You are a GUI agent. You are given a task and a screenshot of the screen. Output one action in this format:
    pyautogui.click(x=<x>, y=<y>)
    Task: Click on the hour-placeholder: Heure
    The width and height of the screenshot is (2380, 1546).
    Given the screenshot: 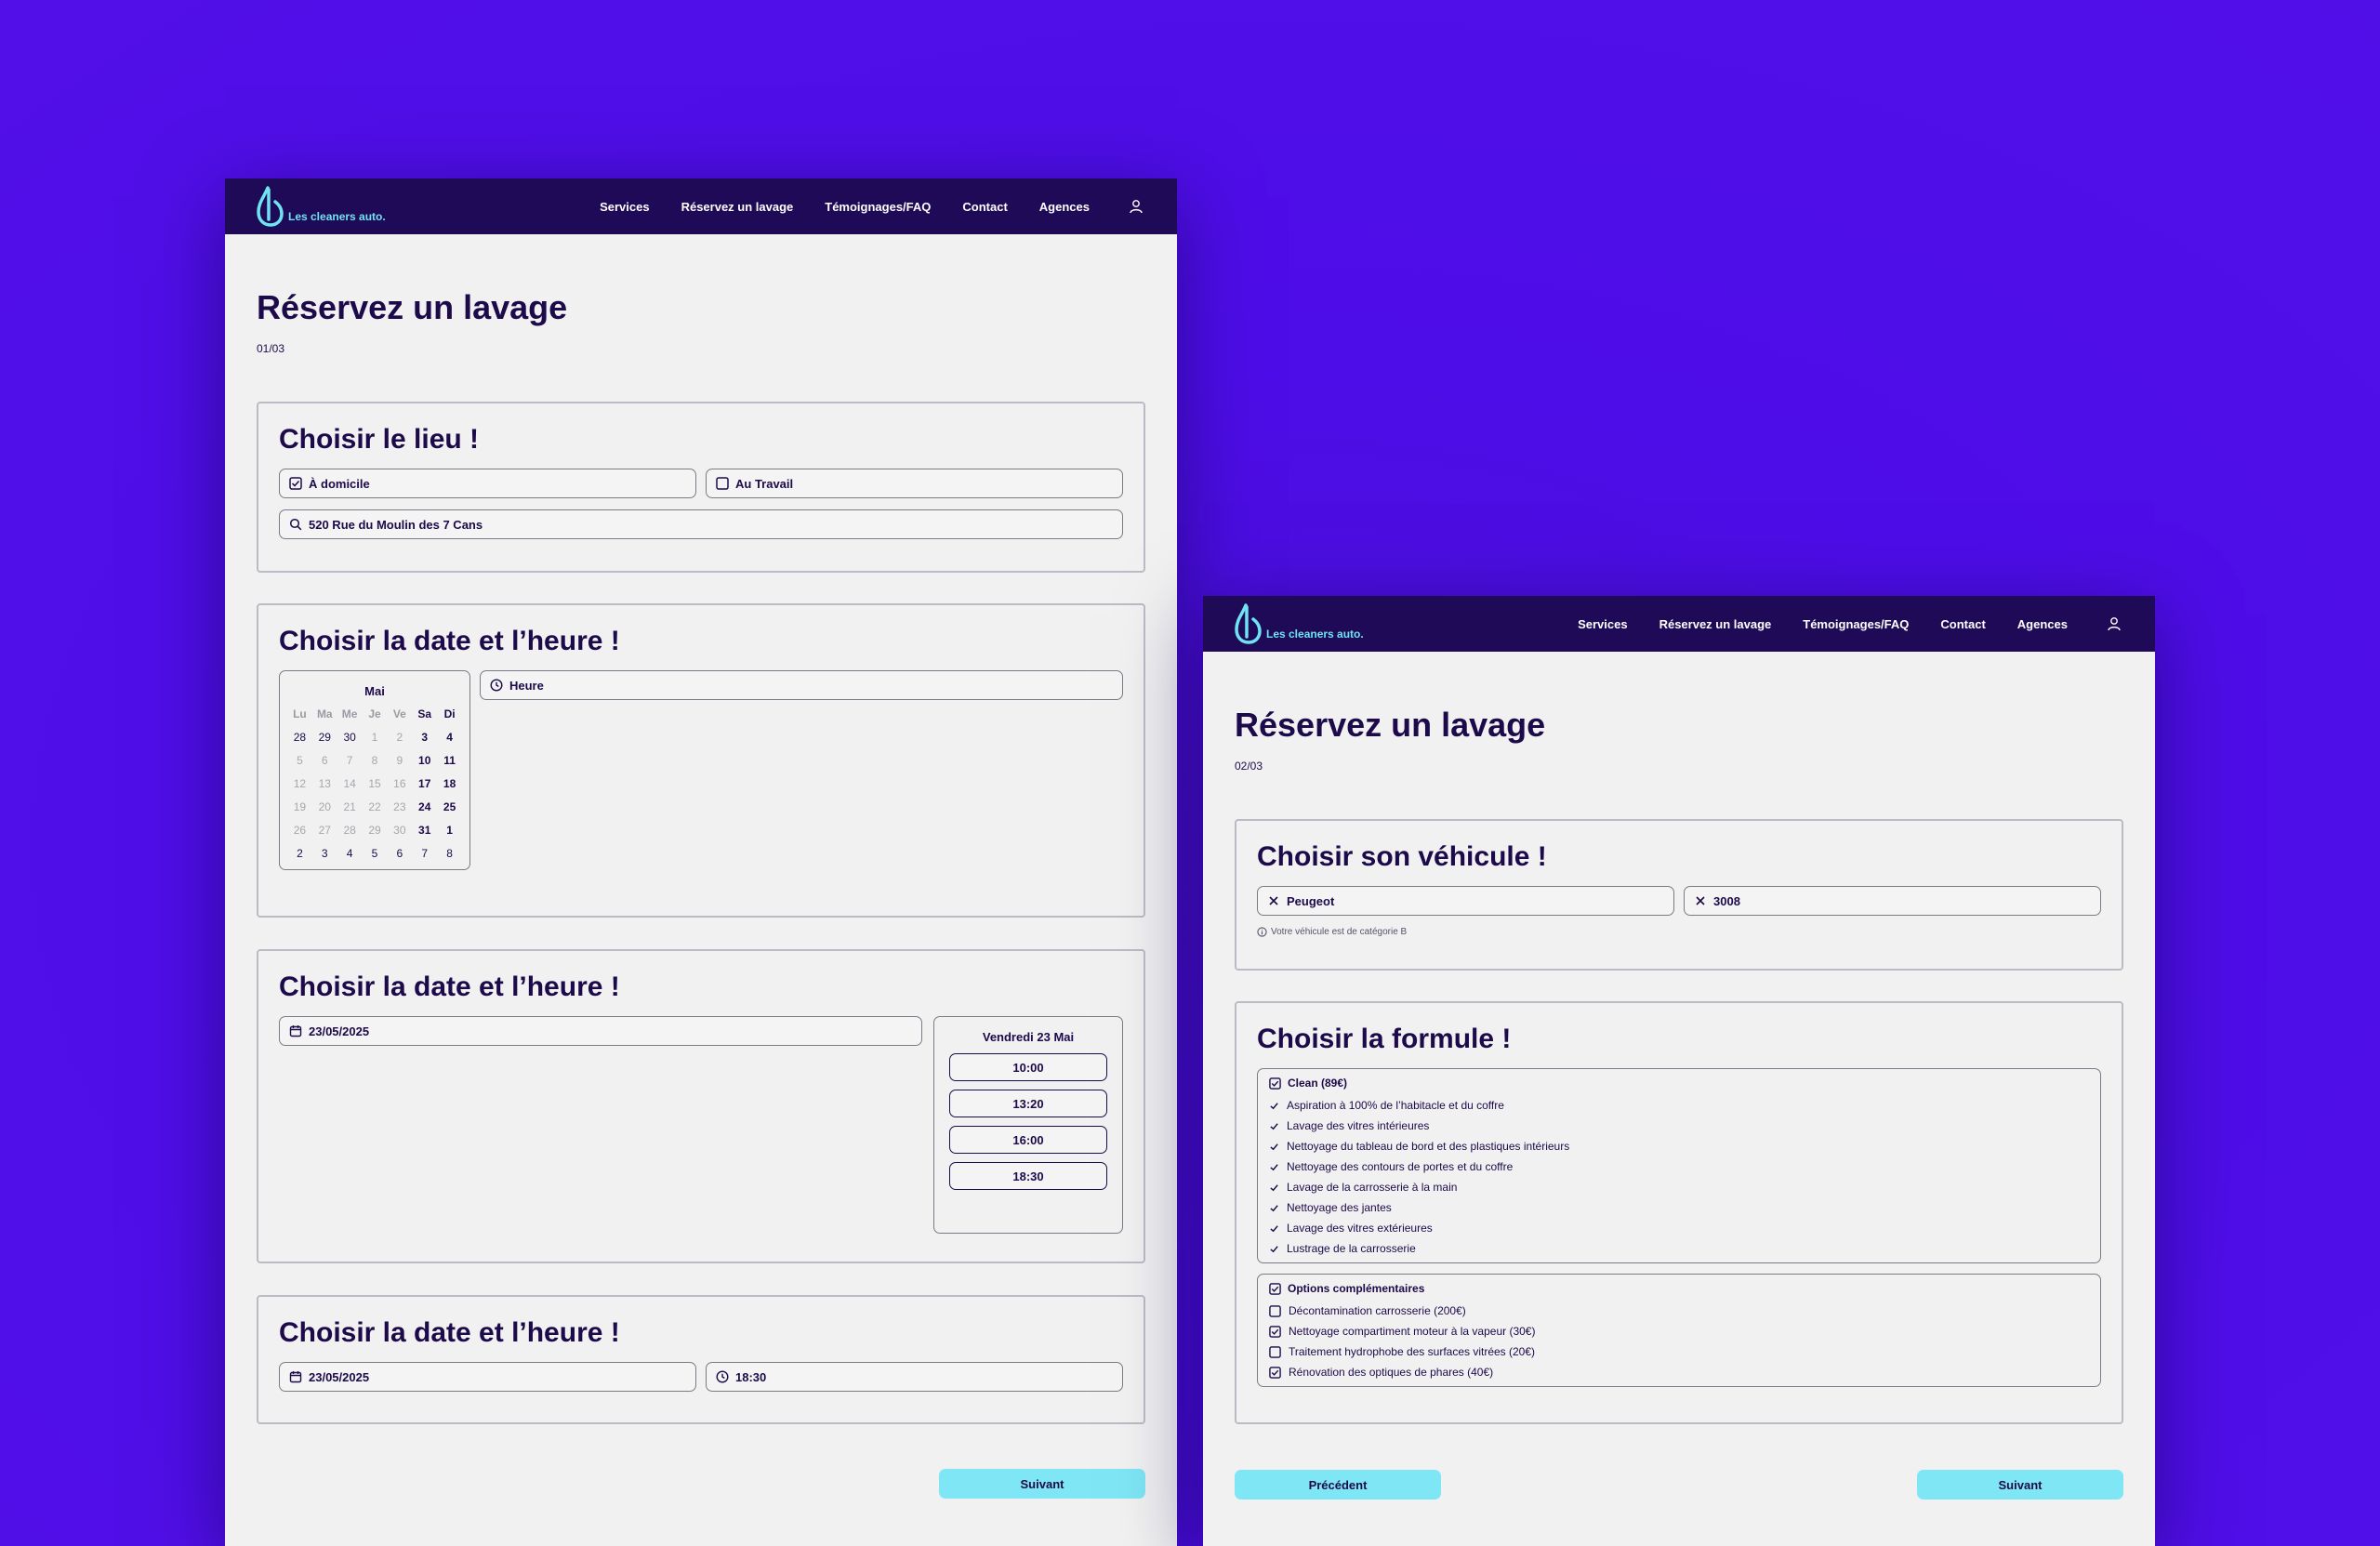 What is the action you would take?
    pyautogui.click(x=526, y=685)
    